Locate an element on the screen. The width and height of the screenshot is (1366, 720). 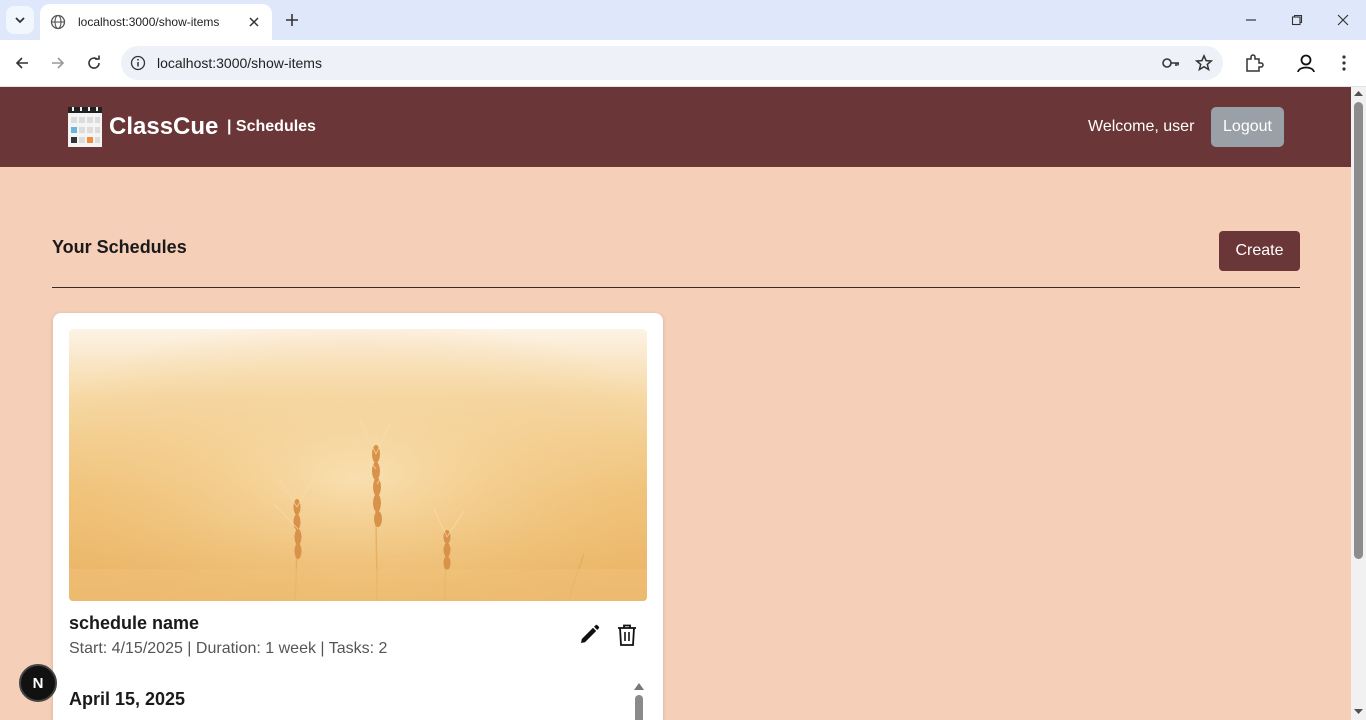
nextjs-dev-badge: N is located at coordinates (38, 683).